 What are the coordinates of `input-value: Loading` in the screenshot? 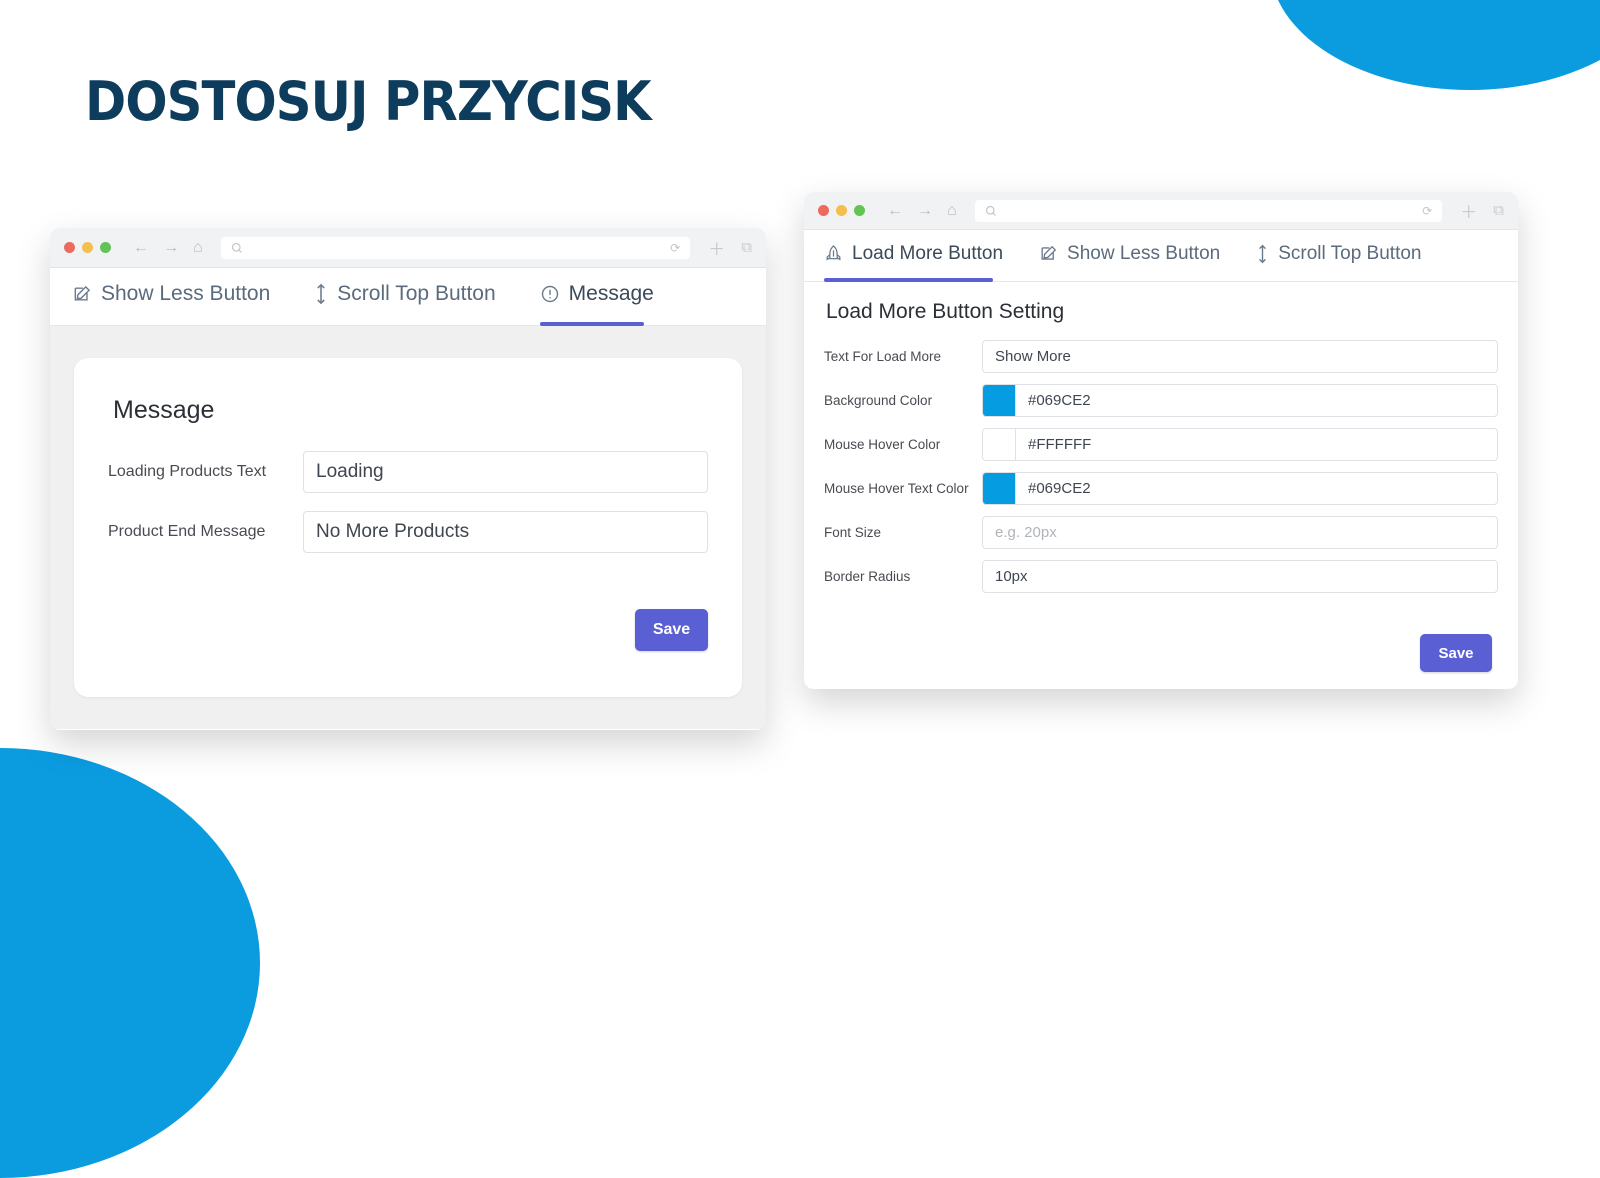 It's located at (350, 471).